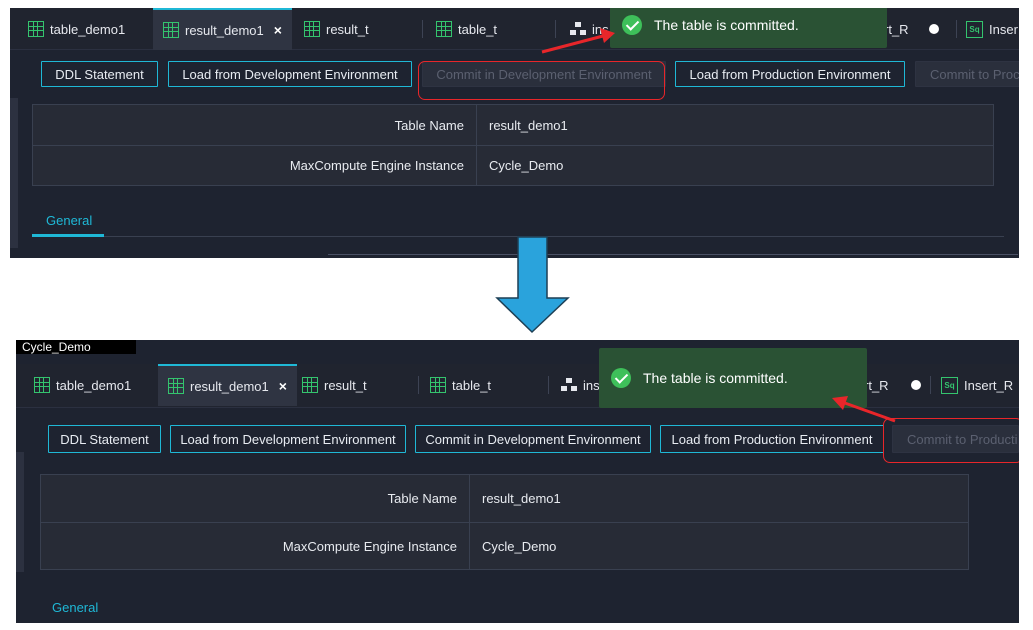 The height and width of the screenshot is (630, 1033). Describe the element at coordinates (76, 347) in the screenshot. I see `window-title: Cycle_Demo` at that location.